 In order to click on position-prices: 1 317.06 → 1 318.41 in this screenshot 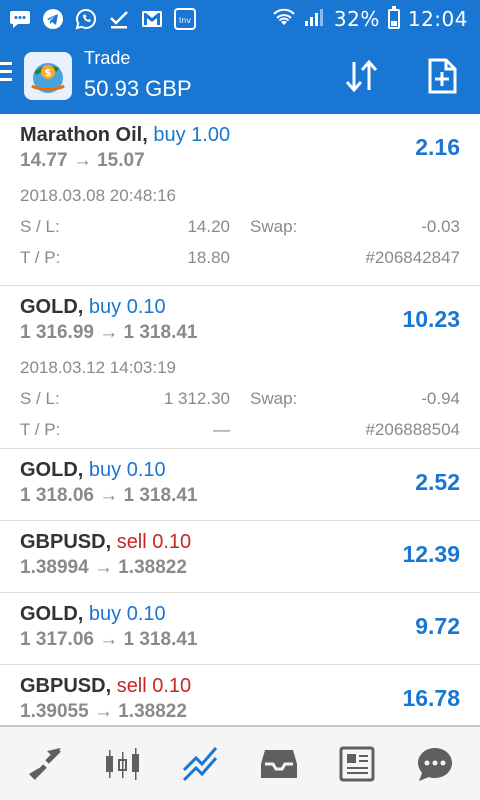, I will do `click(109, 639)`.